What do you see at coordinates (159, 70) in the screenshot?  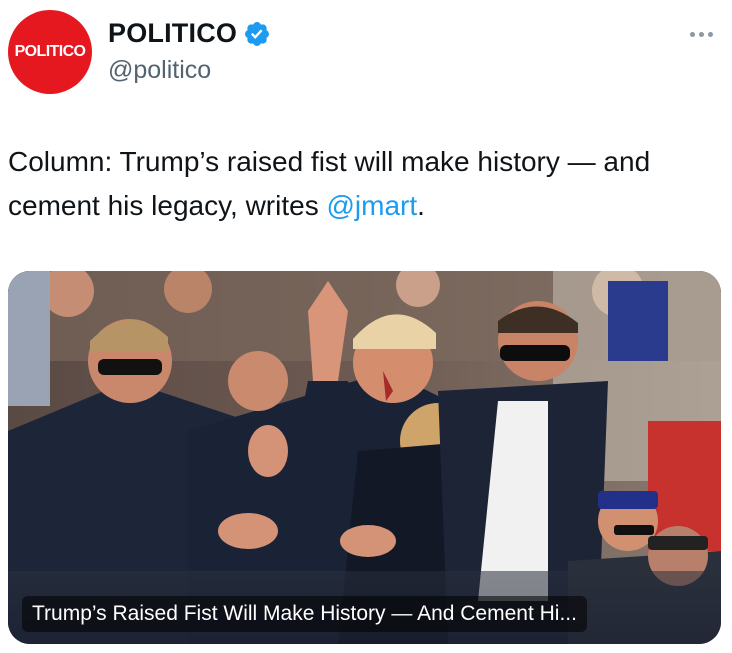 I see `handle: @politico` at bounding box center [159, 70].